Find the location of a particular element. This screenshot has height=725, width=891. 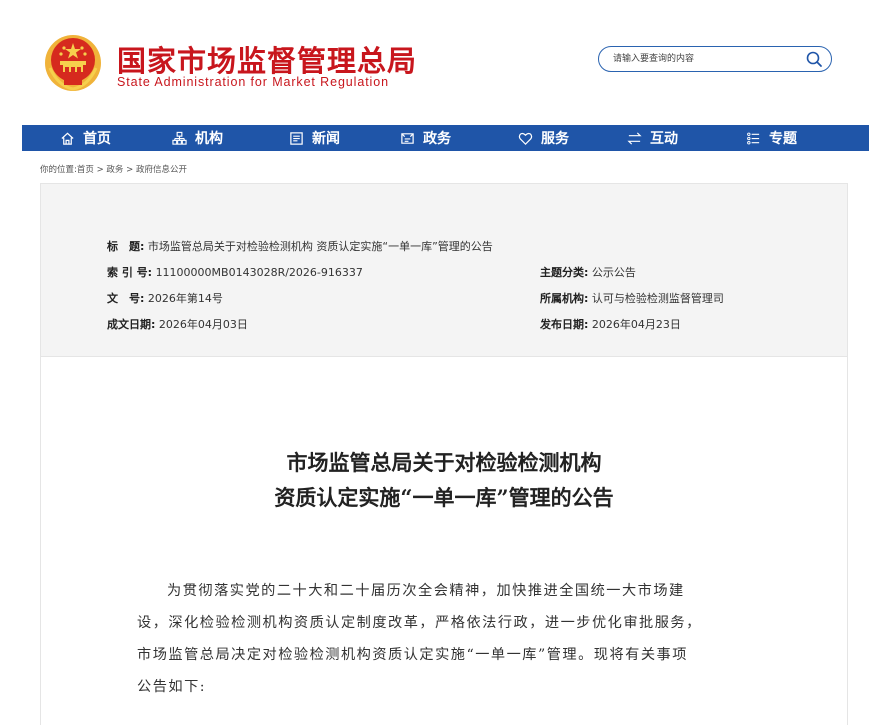

meta-org-value: 认可与检验检测监督管理司 is located at coordinates (657, 298).